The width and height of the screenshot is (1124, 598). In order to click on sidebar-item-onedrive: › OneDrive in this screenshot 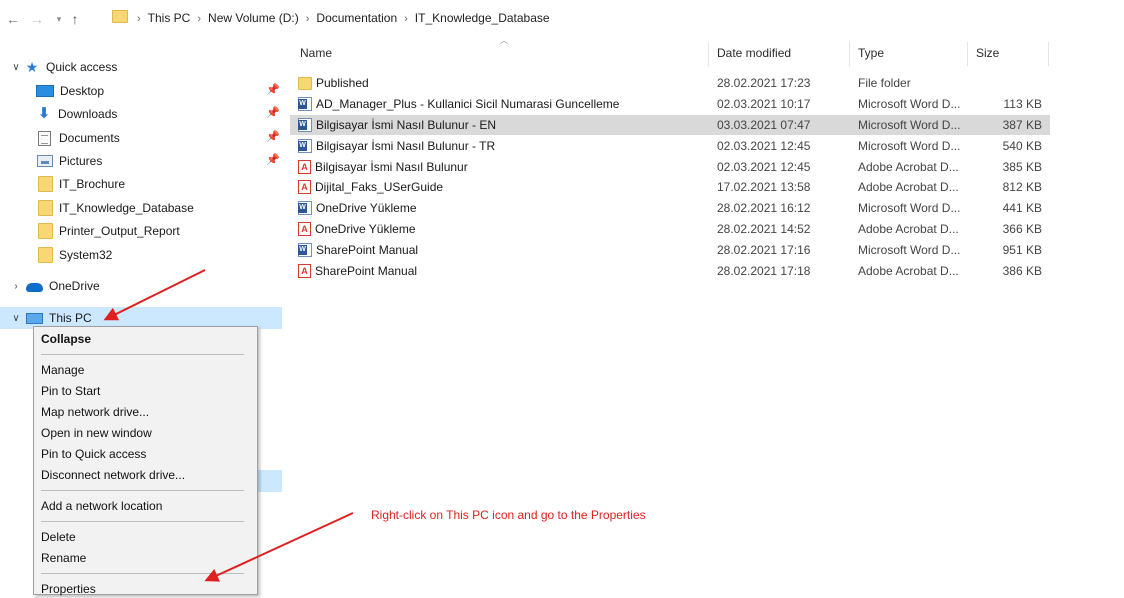, I will do `click(141, 286)`.